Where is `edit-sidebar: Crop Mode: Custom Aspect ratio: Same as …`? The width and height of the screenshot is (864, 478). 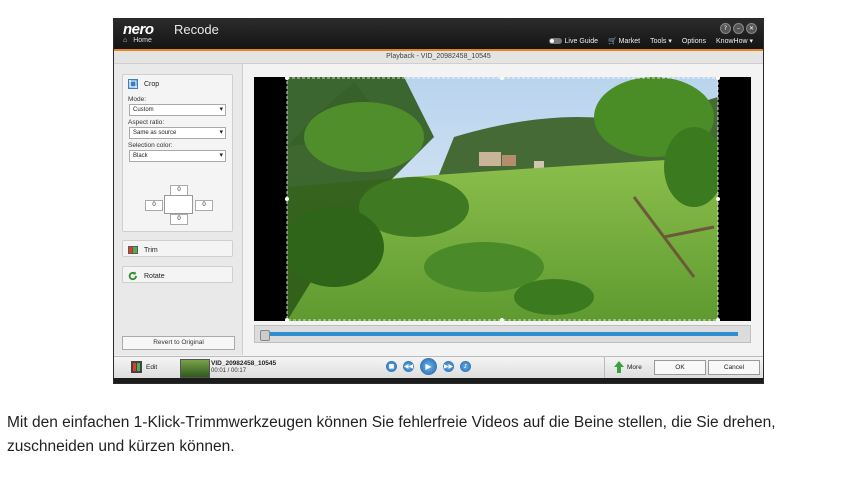
edit-sidebar: Crop Mode: Custom Aspect ratio: Same as … is located at coordinates (178, 209).